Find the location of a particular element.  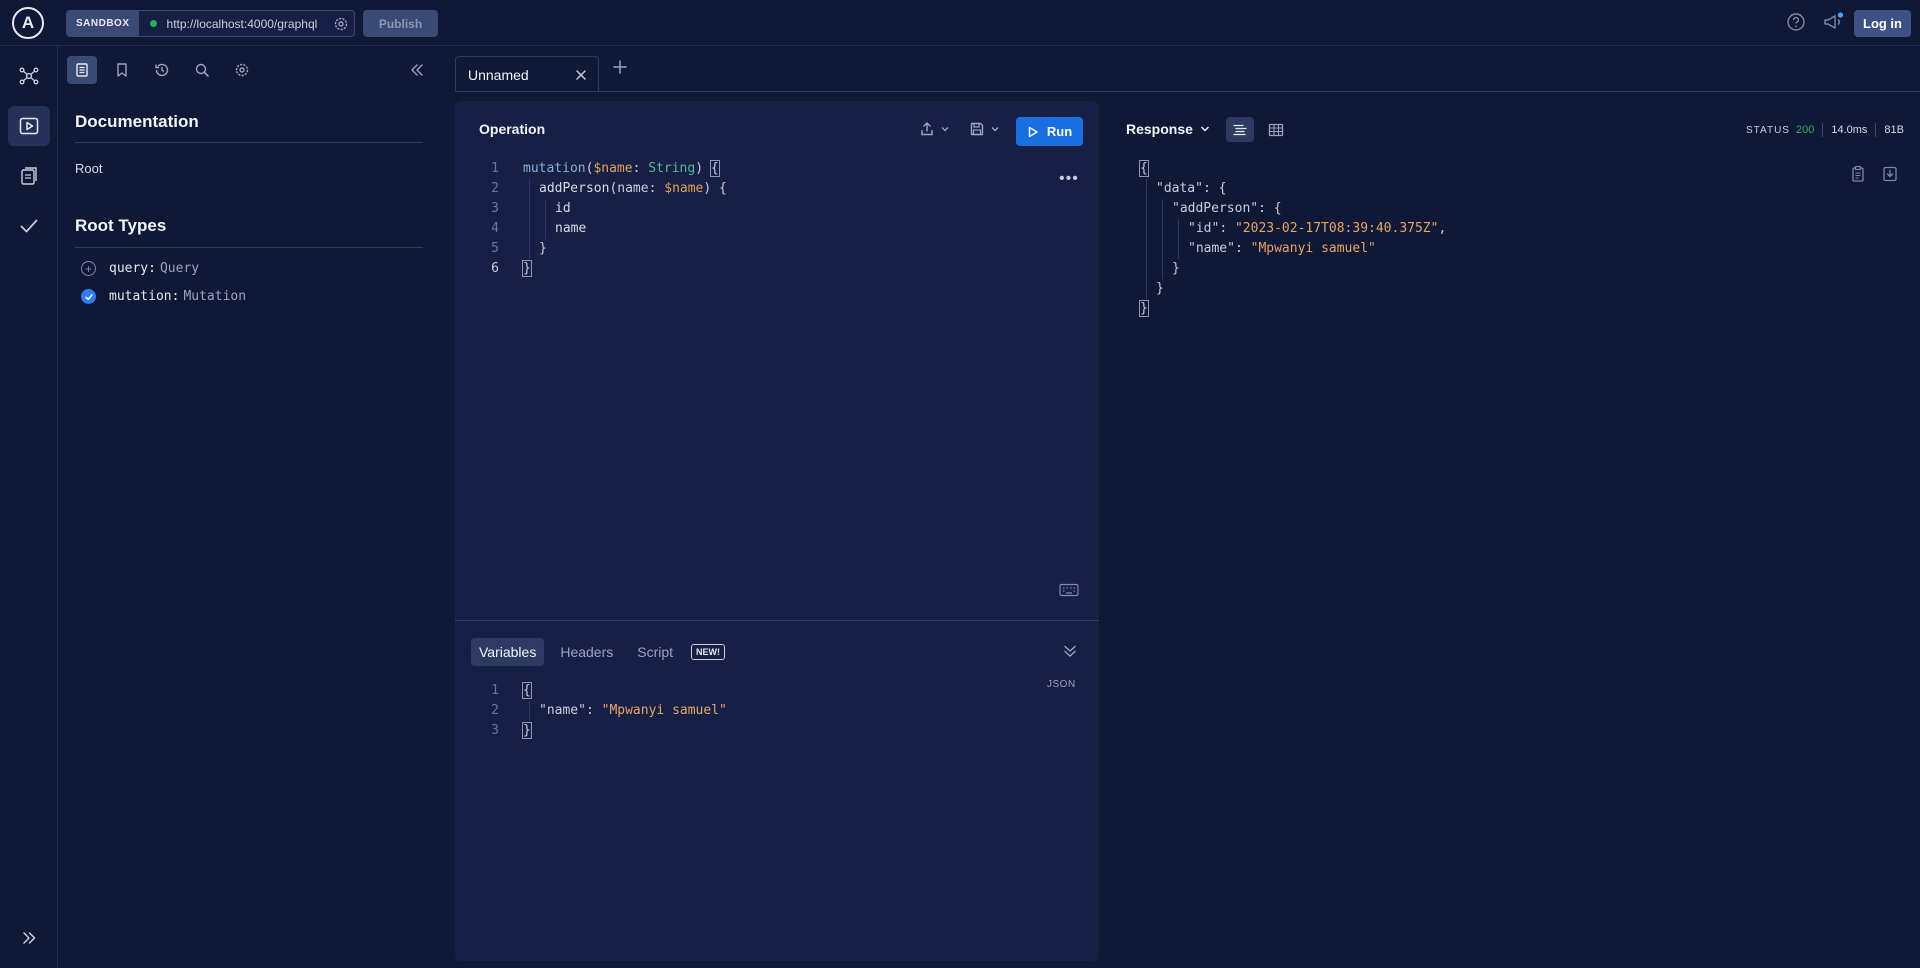

login-button: Log in is located at coordinates (1882, 23).